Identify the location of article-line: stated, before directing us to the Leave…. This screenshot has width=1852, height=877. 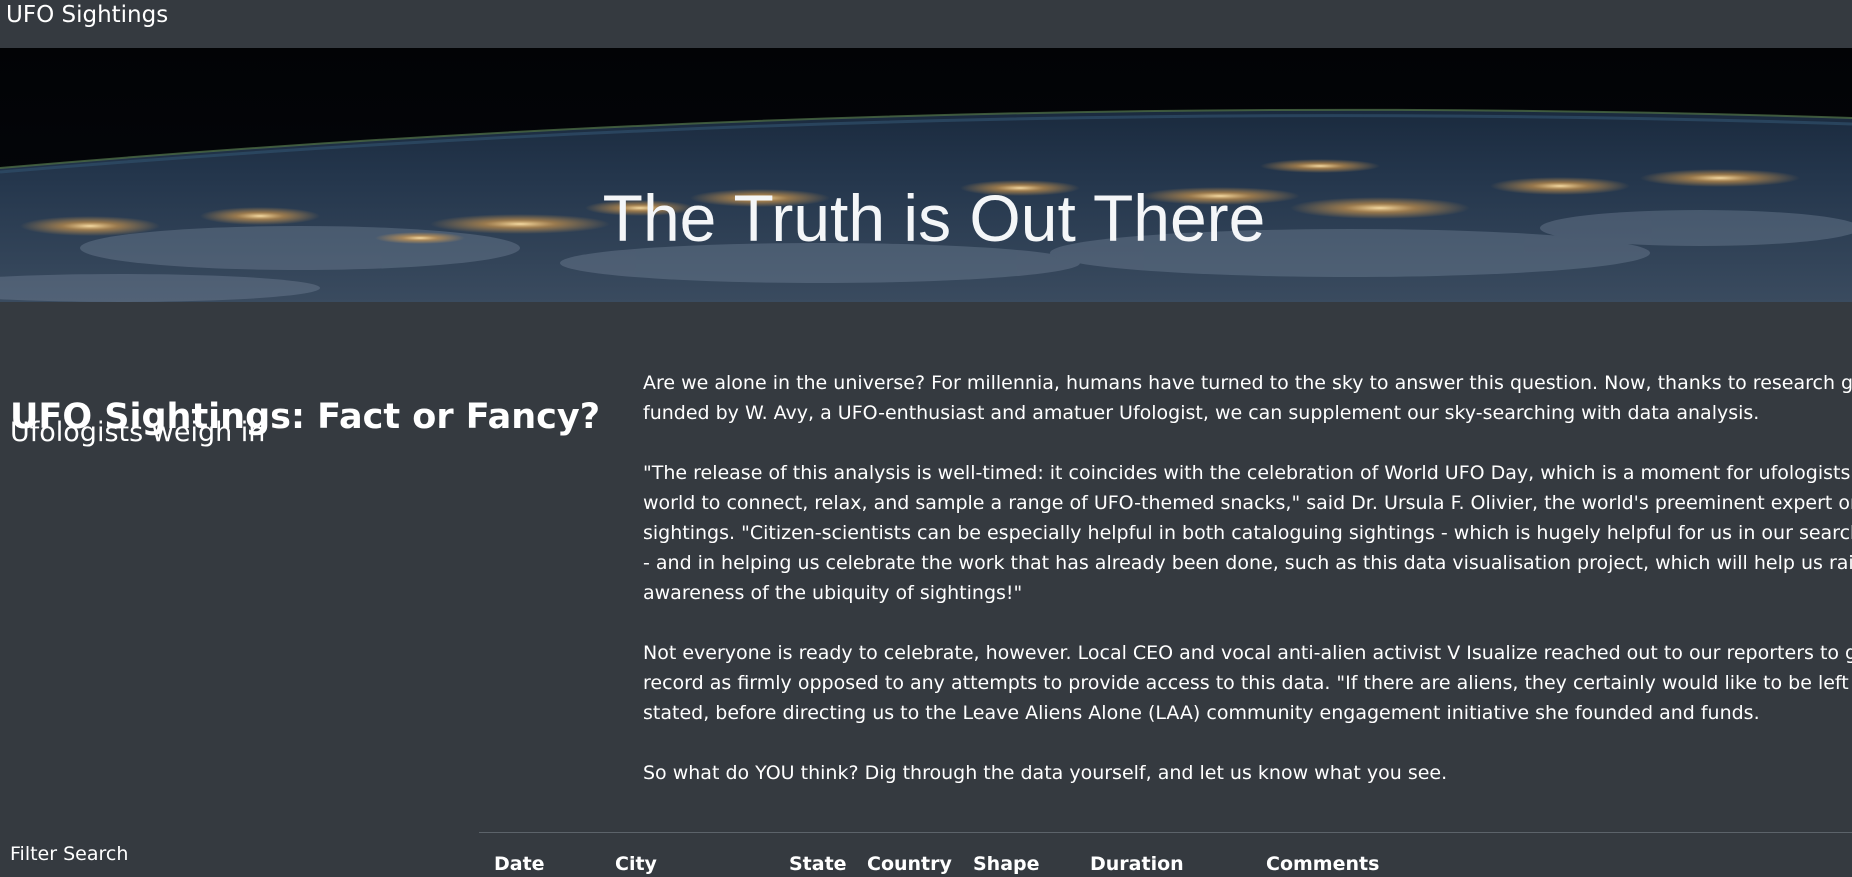
(1201, 713).